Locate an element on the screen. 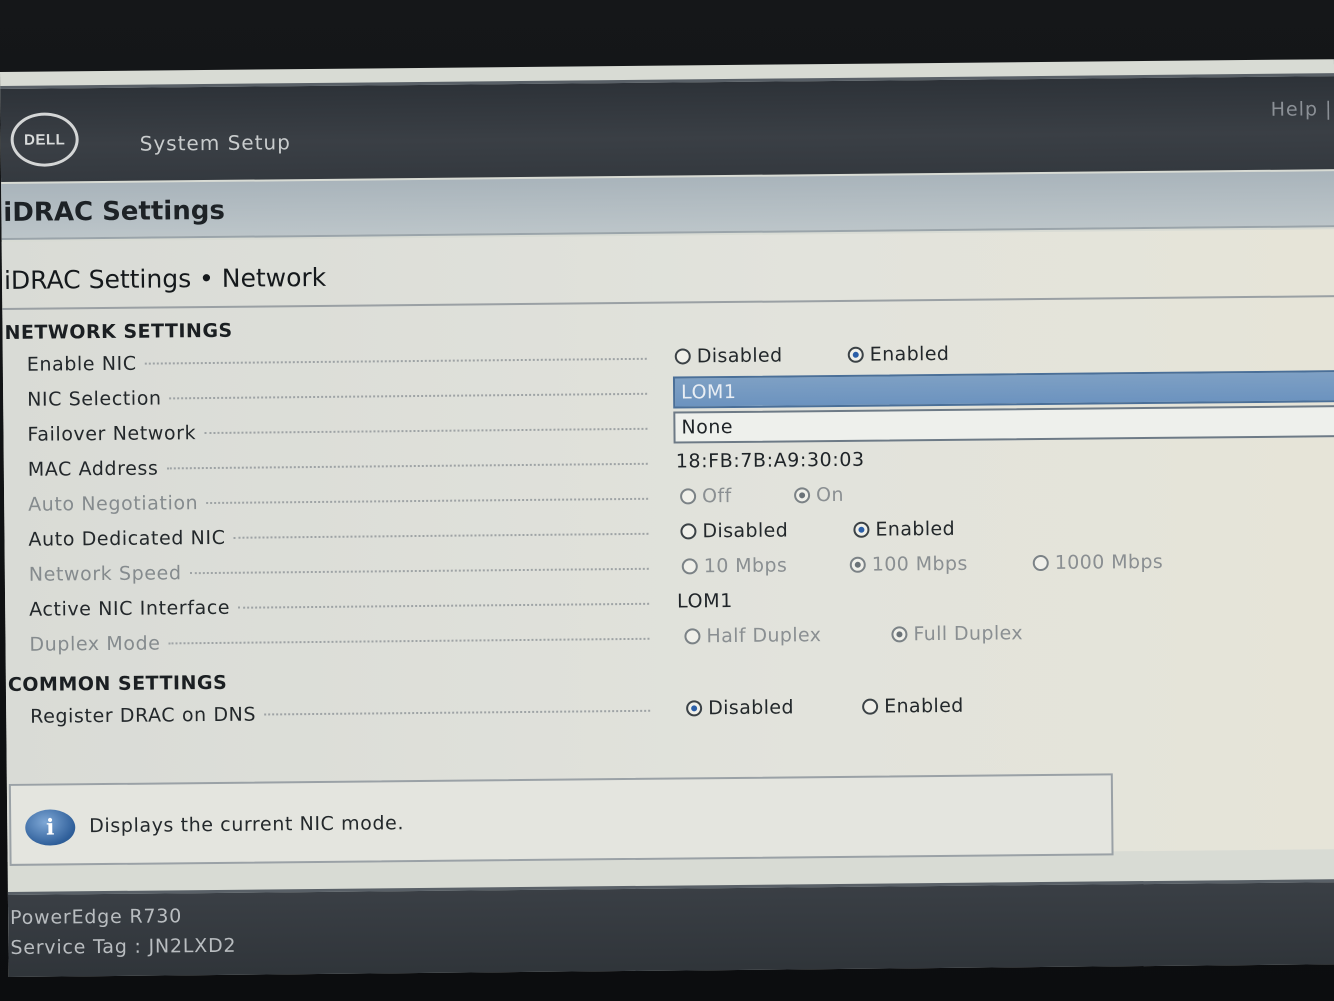 The image size is (1334, 1001). duplex-mode-half-radio: Half Duplex is located at coordinates (753, 635).